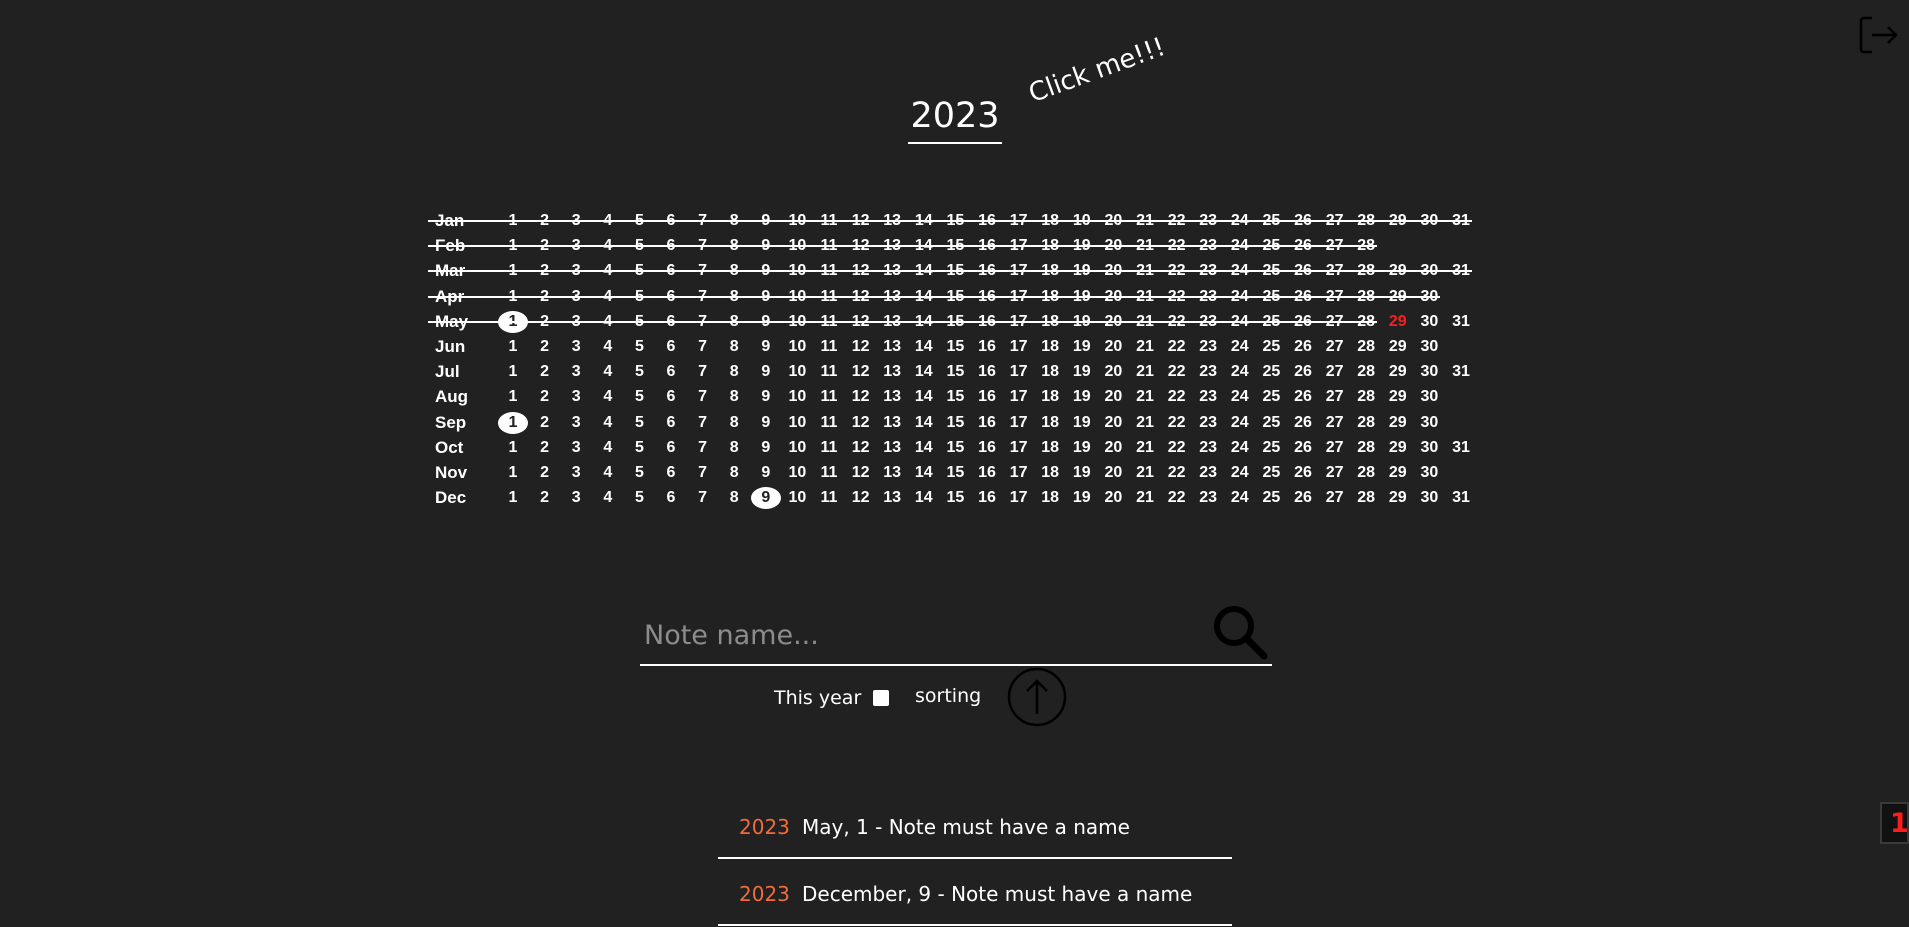  Describe the element at coordinates (1145, 448) in the screenshot. I see `calendar-day: 21` at that location.